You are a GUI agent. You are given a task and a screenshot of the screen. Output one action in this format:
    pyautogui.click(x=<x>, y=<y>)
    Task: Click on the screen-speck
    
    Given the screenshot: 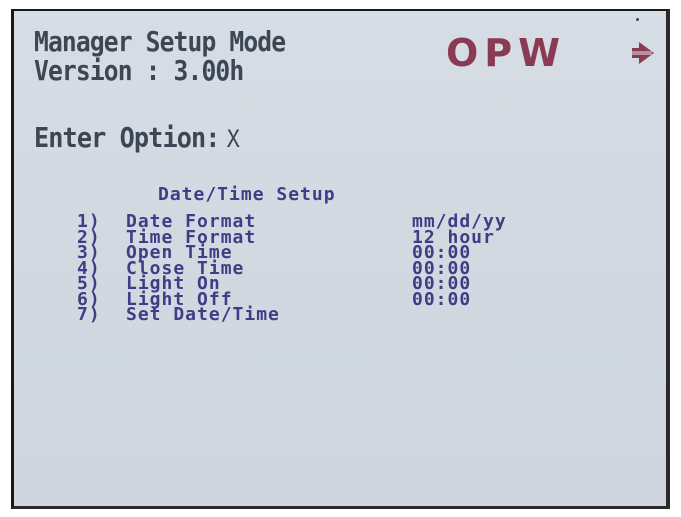 What is the action you would take?
    pyautogui.click(x=637, y=19)
    